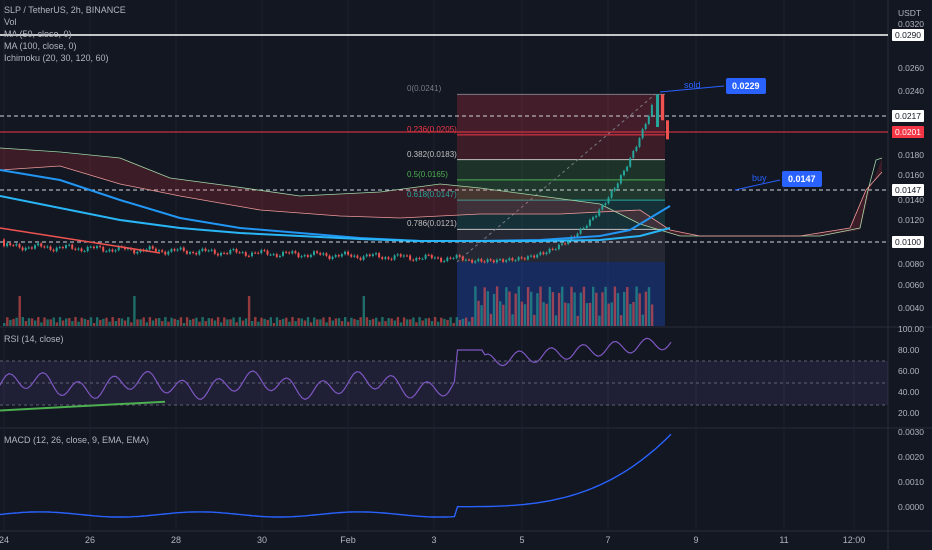  I want to click on rsi-axis-label: 60.00, so click(909, 371).